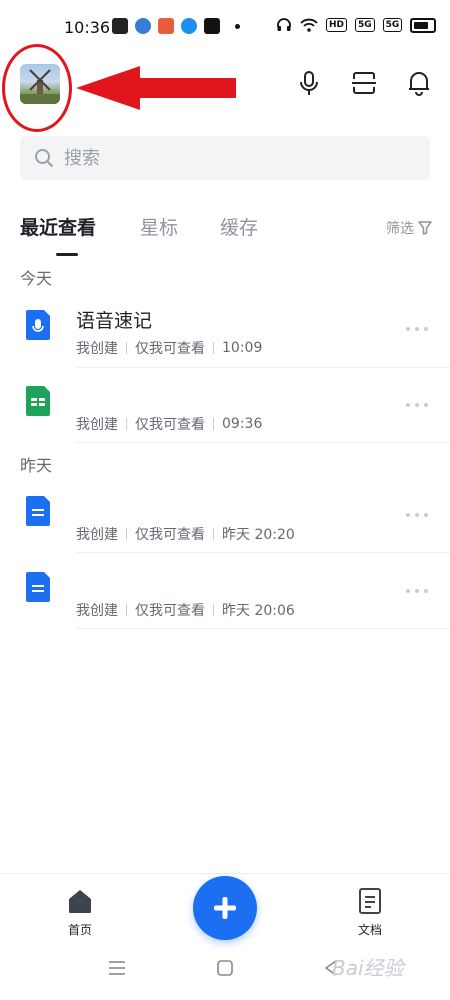 The image size is (450, 1000). Describe the element at coordinates (425, 228) in the screenshot. I see `filter-icon` at that location.